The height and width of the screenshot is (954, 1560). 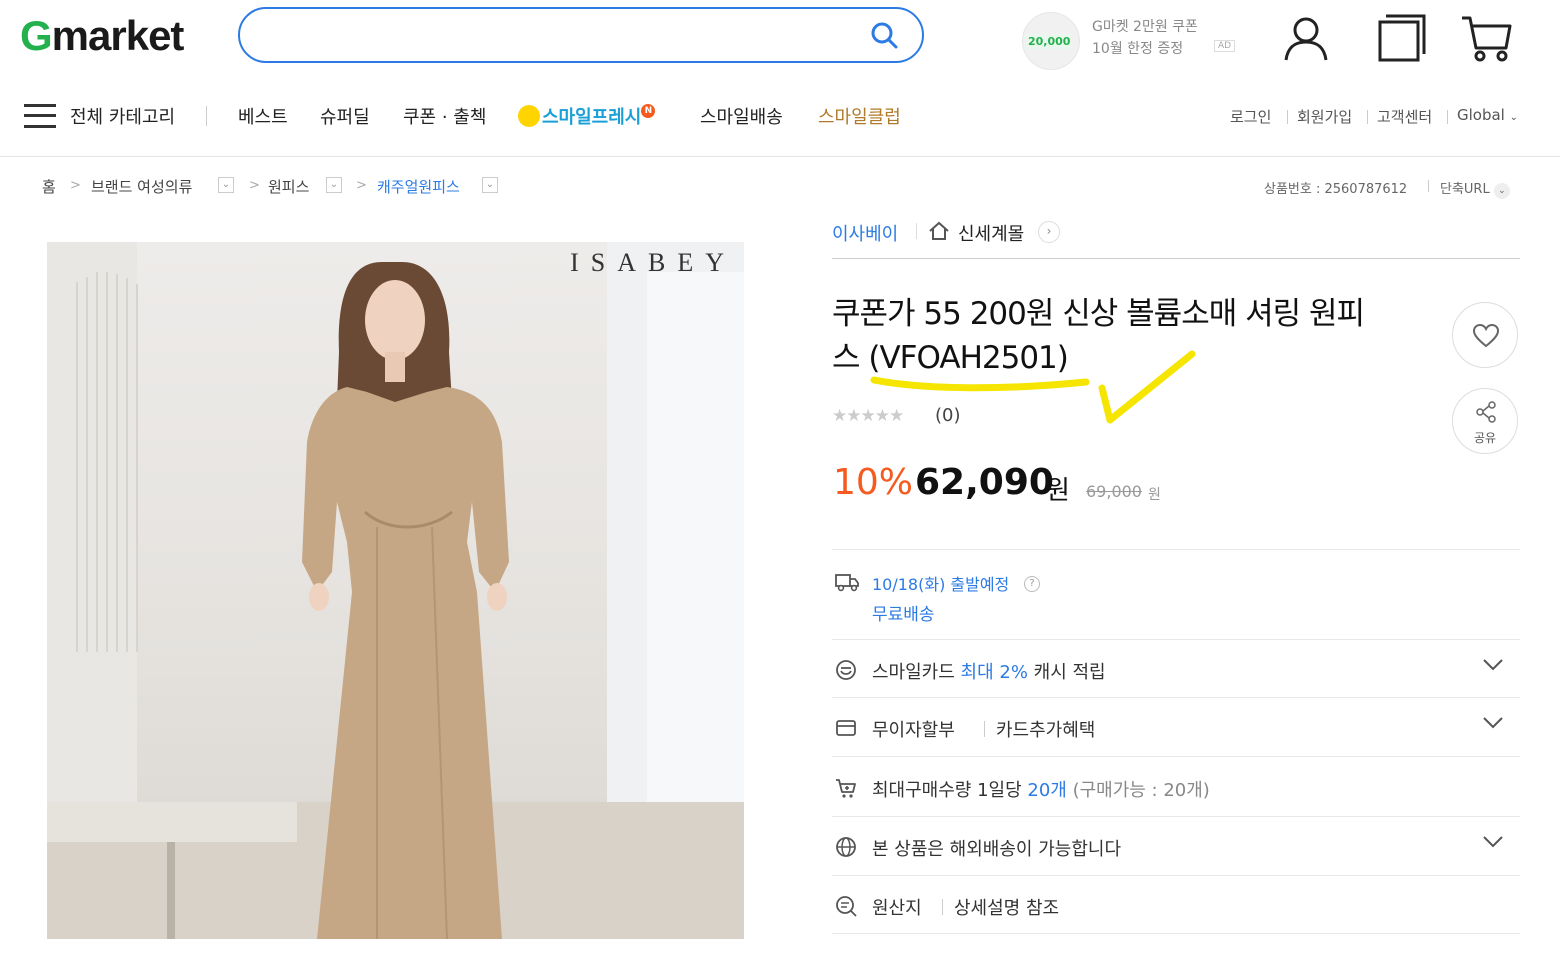 I want to click on heart-icon, so click(x=1486, y=336).